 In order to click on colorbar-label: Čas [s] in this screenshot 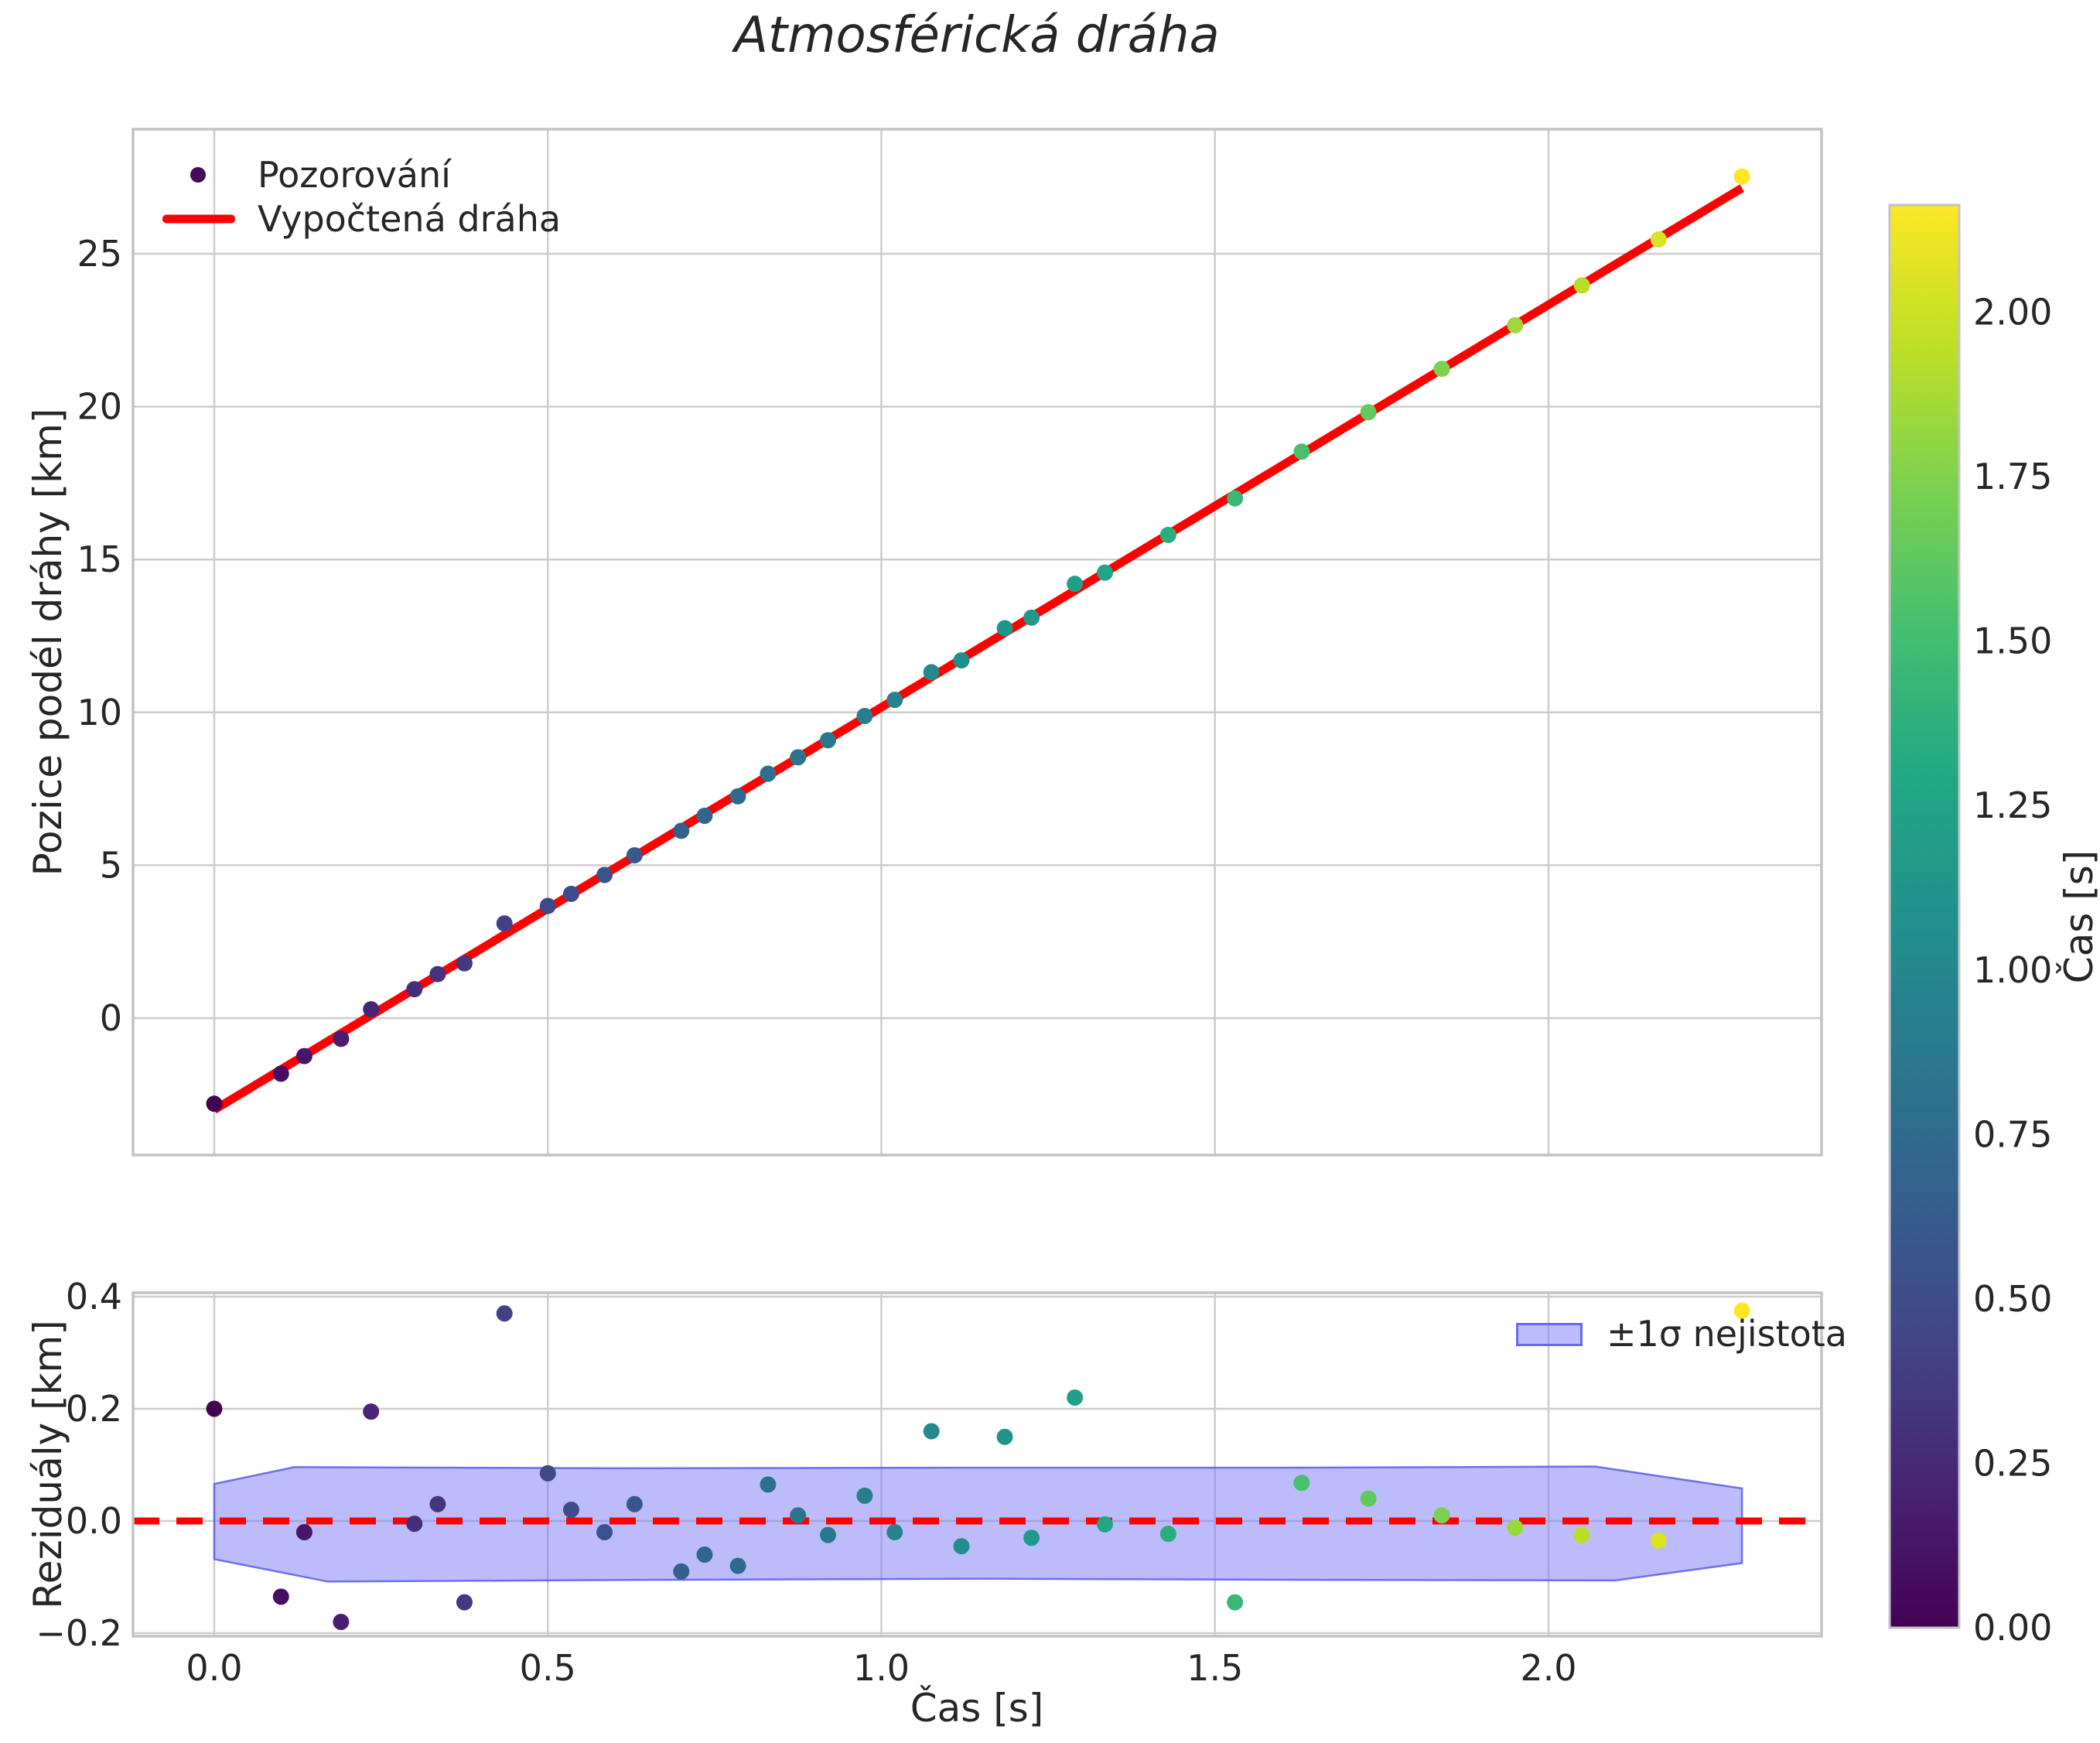, I will do `click(2079, 916)`.